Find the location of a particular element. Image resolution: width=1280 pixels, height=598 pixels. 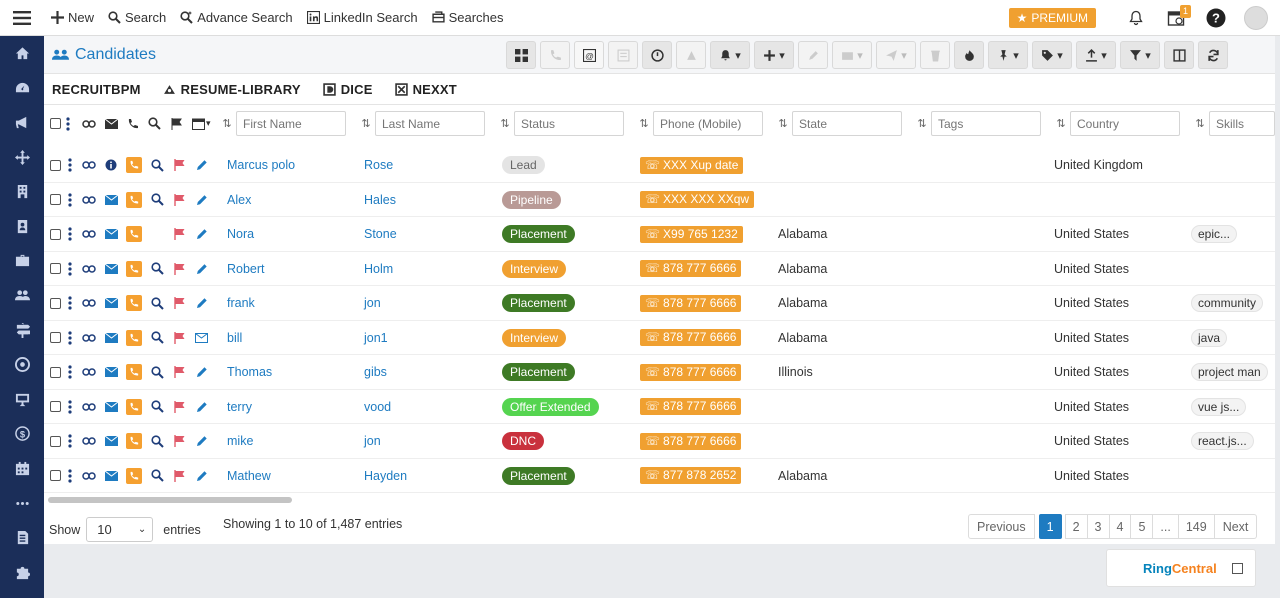

list-button is located at coordinates (623, 55).